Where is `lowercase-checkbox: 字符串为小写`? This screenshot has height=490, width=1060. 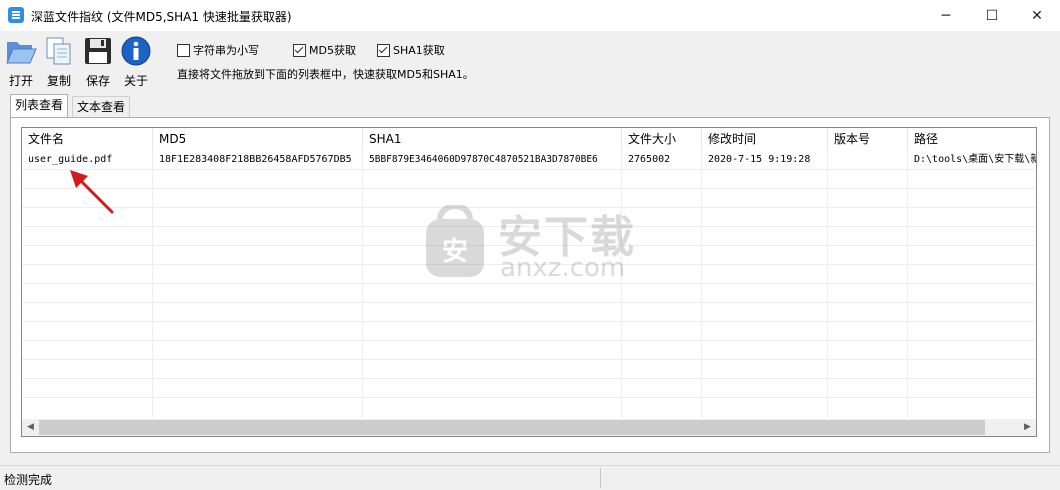 lowercase-checkbox: 字符串为小写 is located at coordinates (218, 50).